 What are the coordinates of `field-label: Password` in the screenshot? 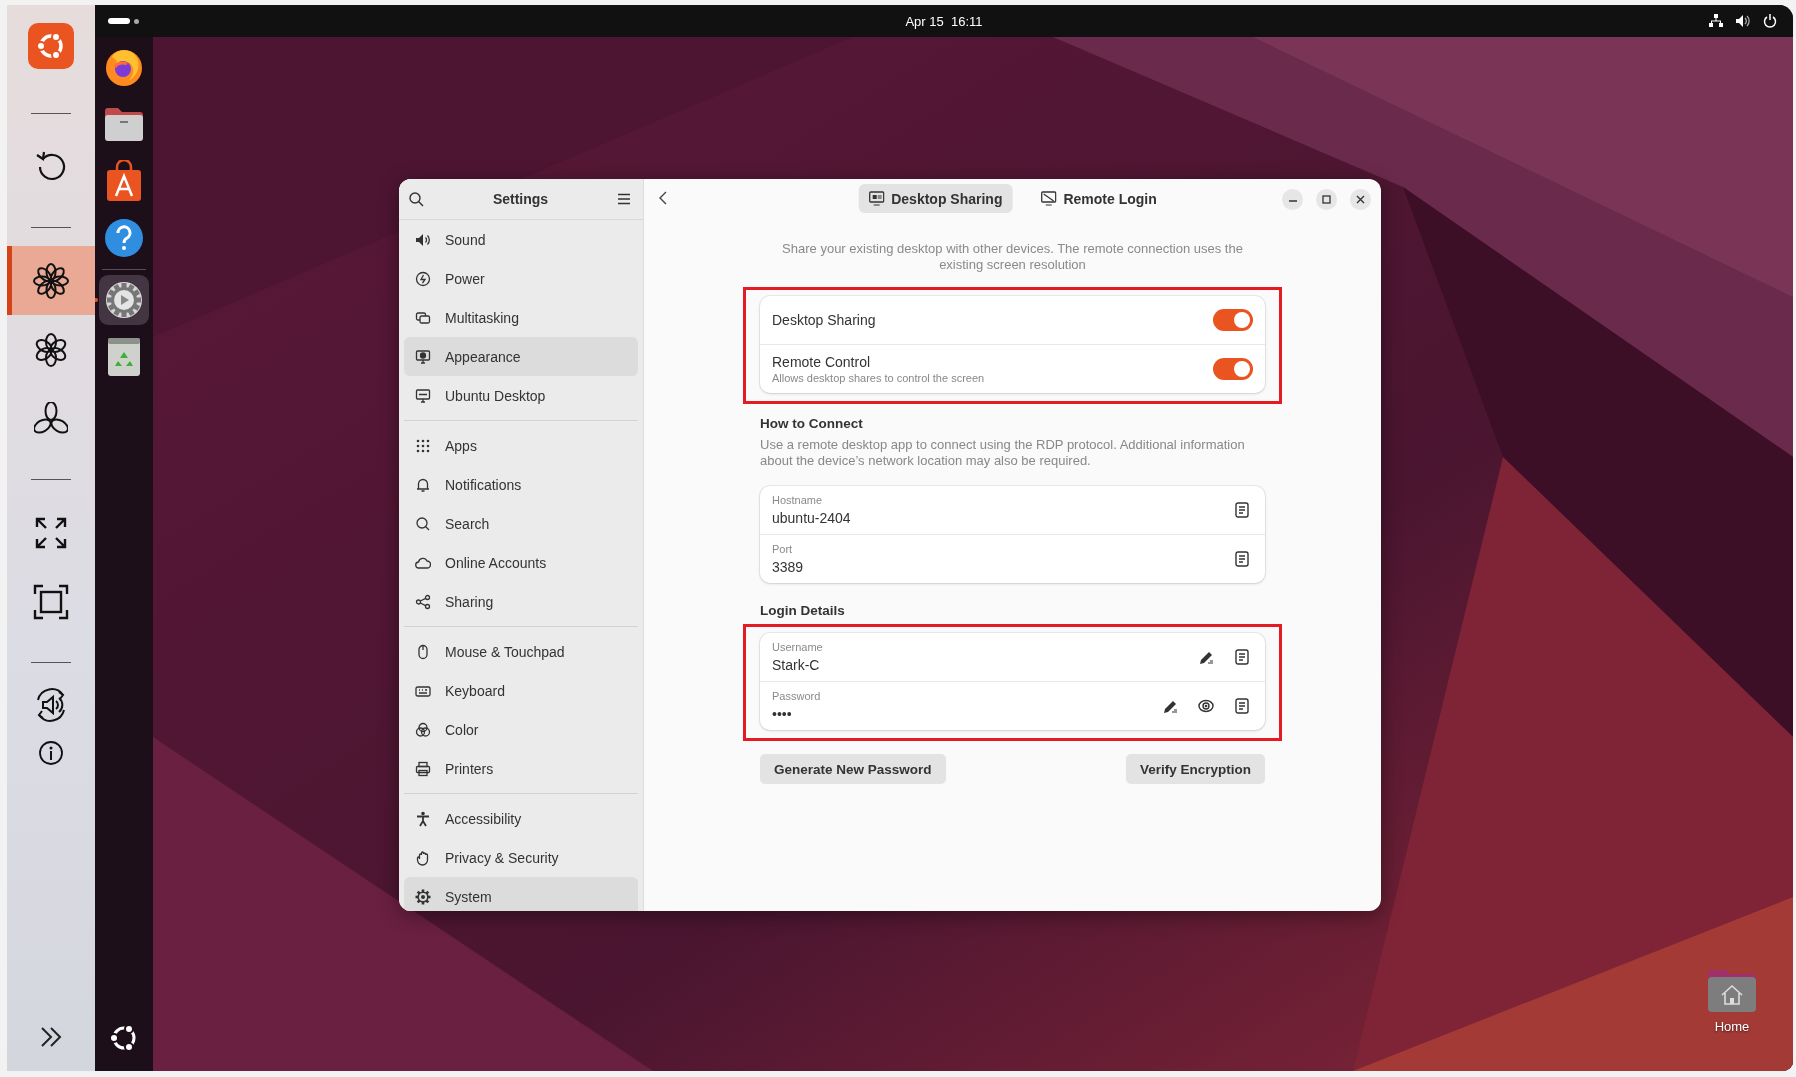 It's located at (797, 696).